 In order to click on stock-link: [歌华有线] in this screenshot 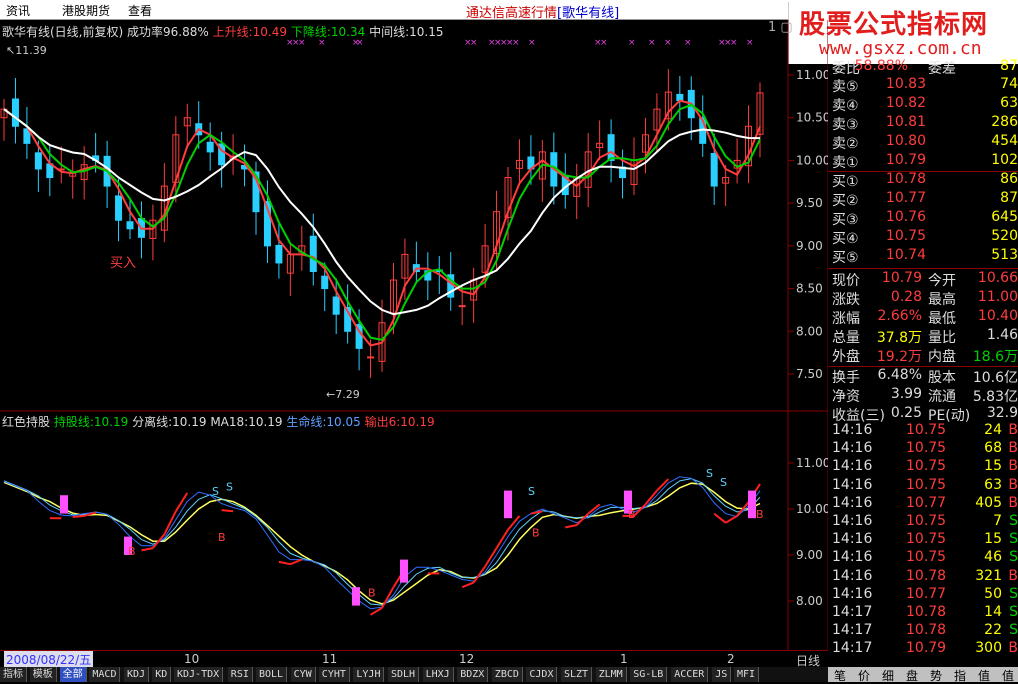, I will do `click(588, 13)`.